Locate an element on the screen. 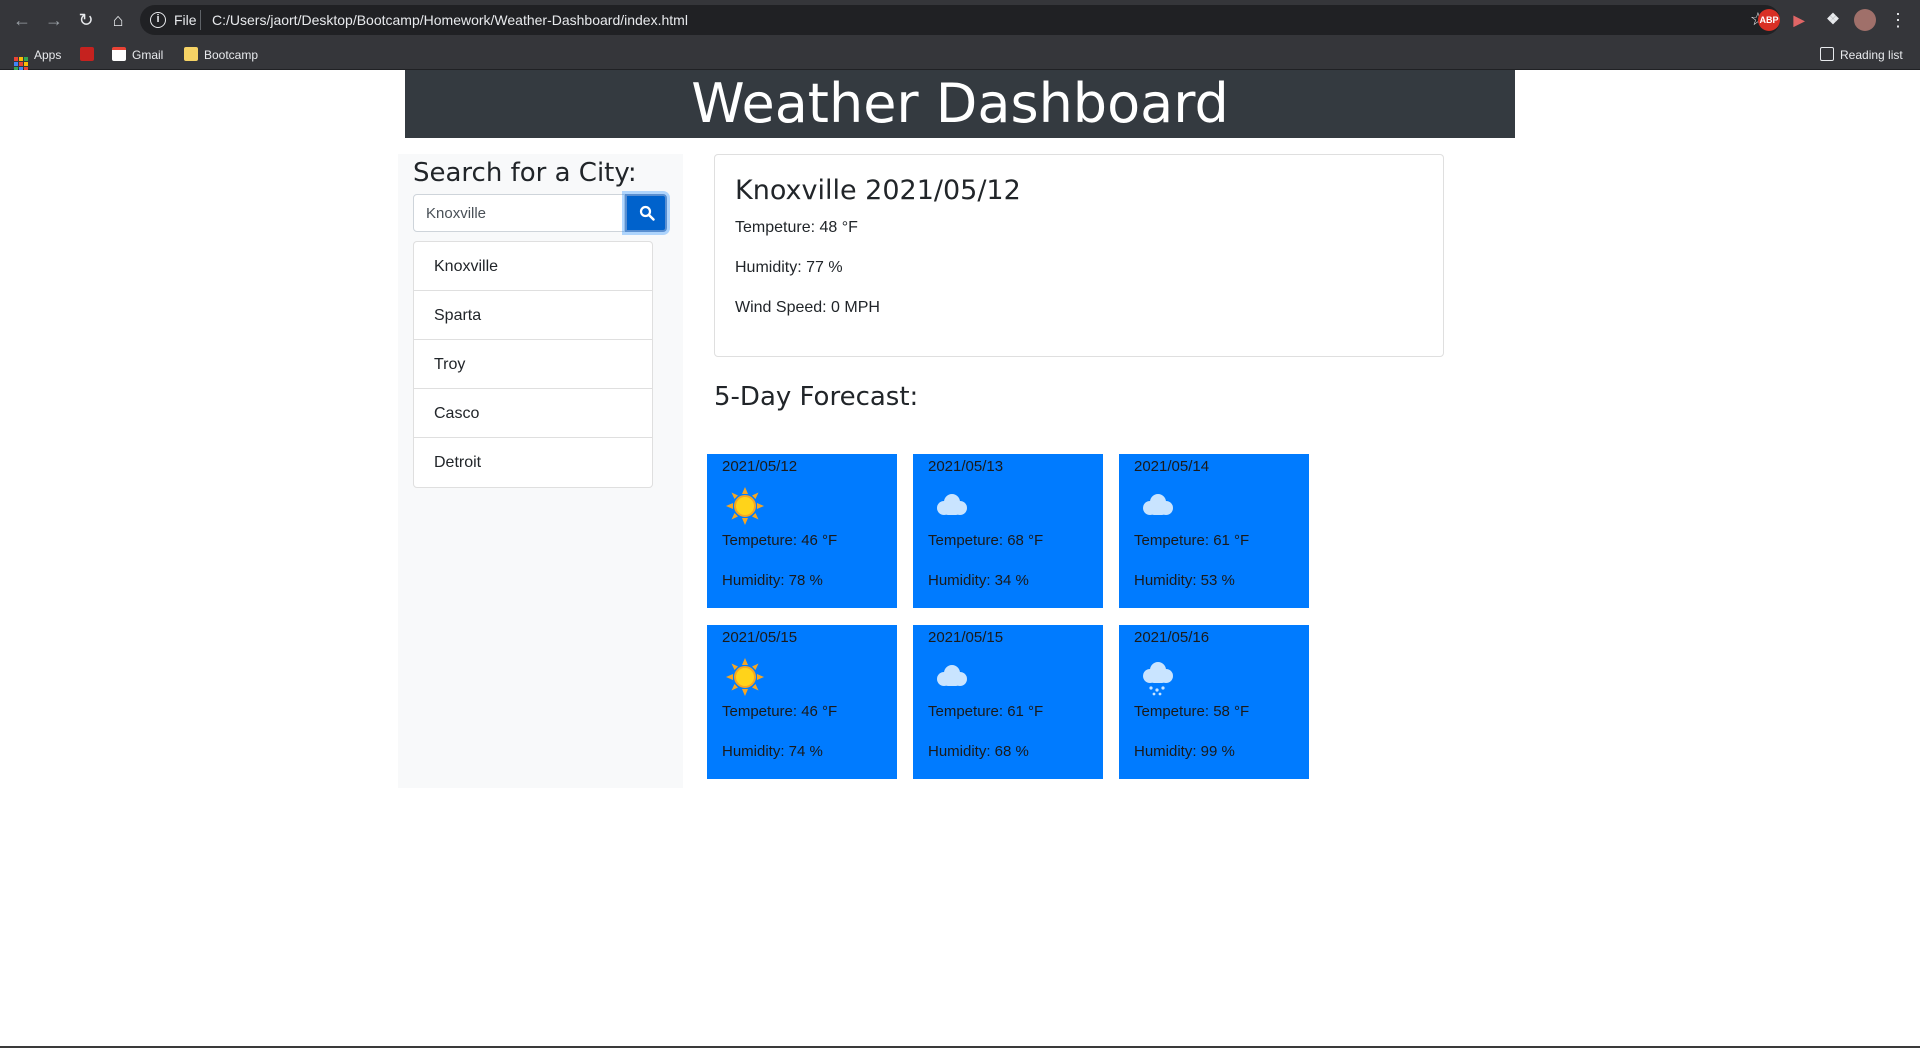  apps-grid-icon is located at coordinates (21, 64).